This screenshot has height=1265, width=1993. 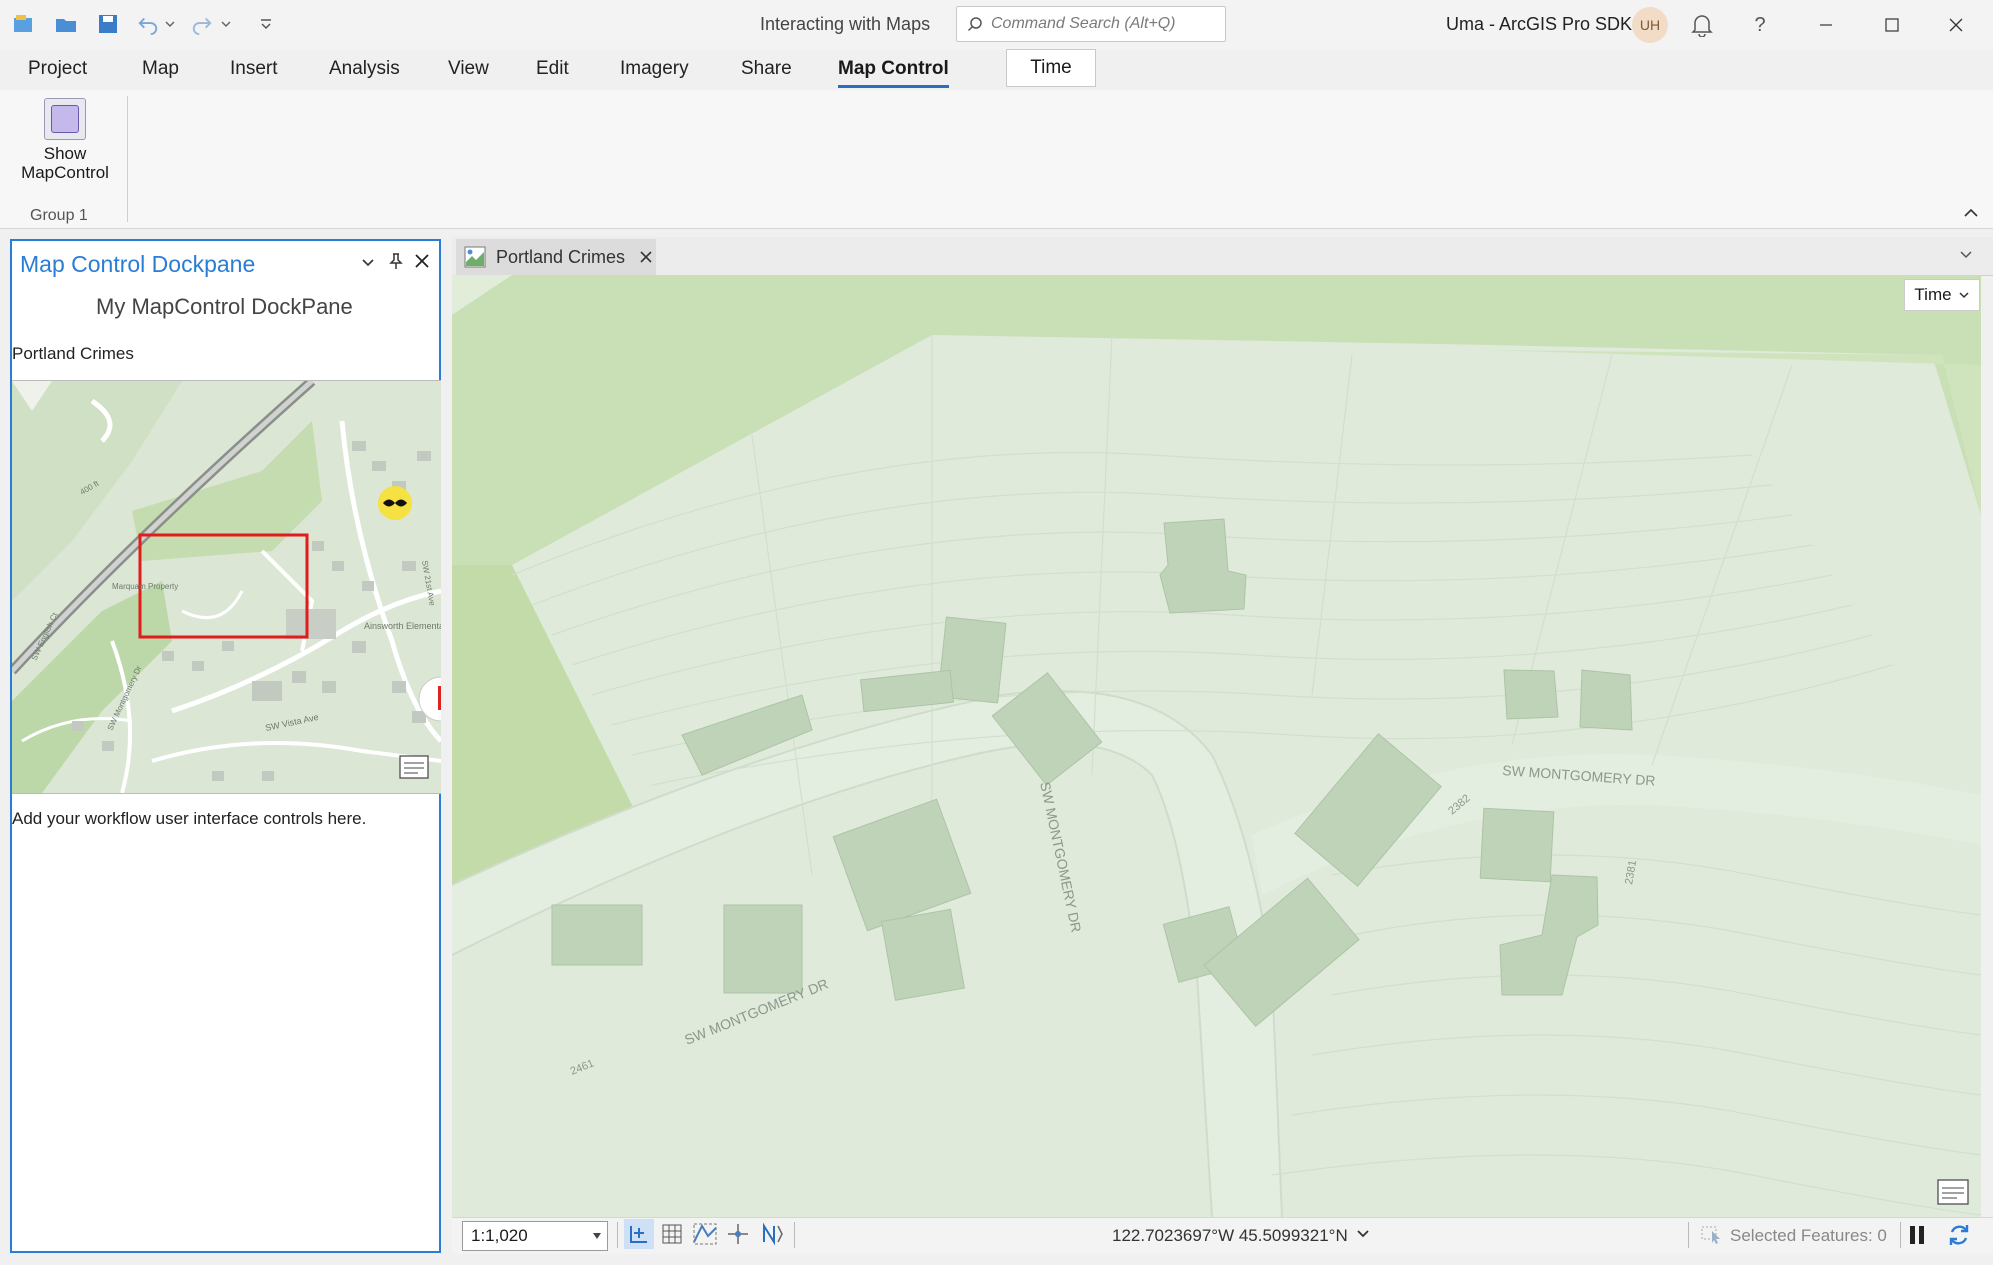 I want to click on show-mapcontrol-button: Show MapControl, so click(x=65, y=144).